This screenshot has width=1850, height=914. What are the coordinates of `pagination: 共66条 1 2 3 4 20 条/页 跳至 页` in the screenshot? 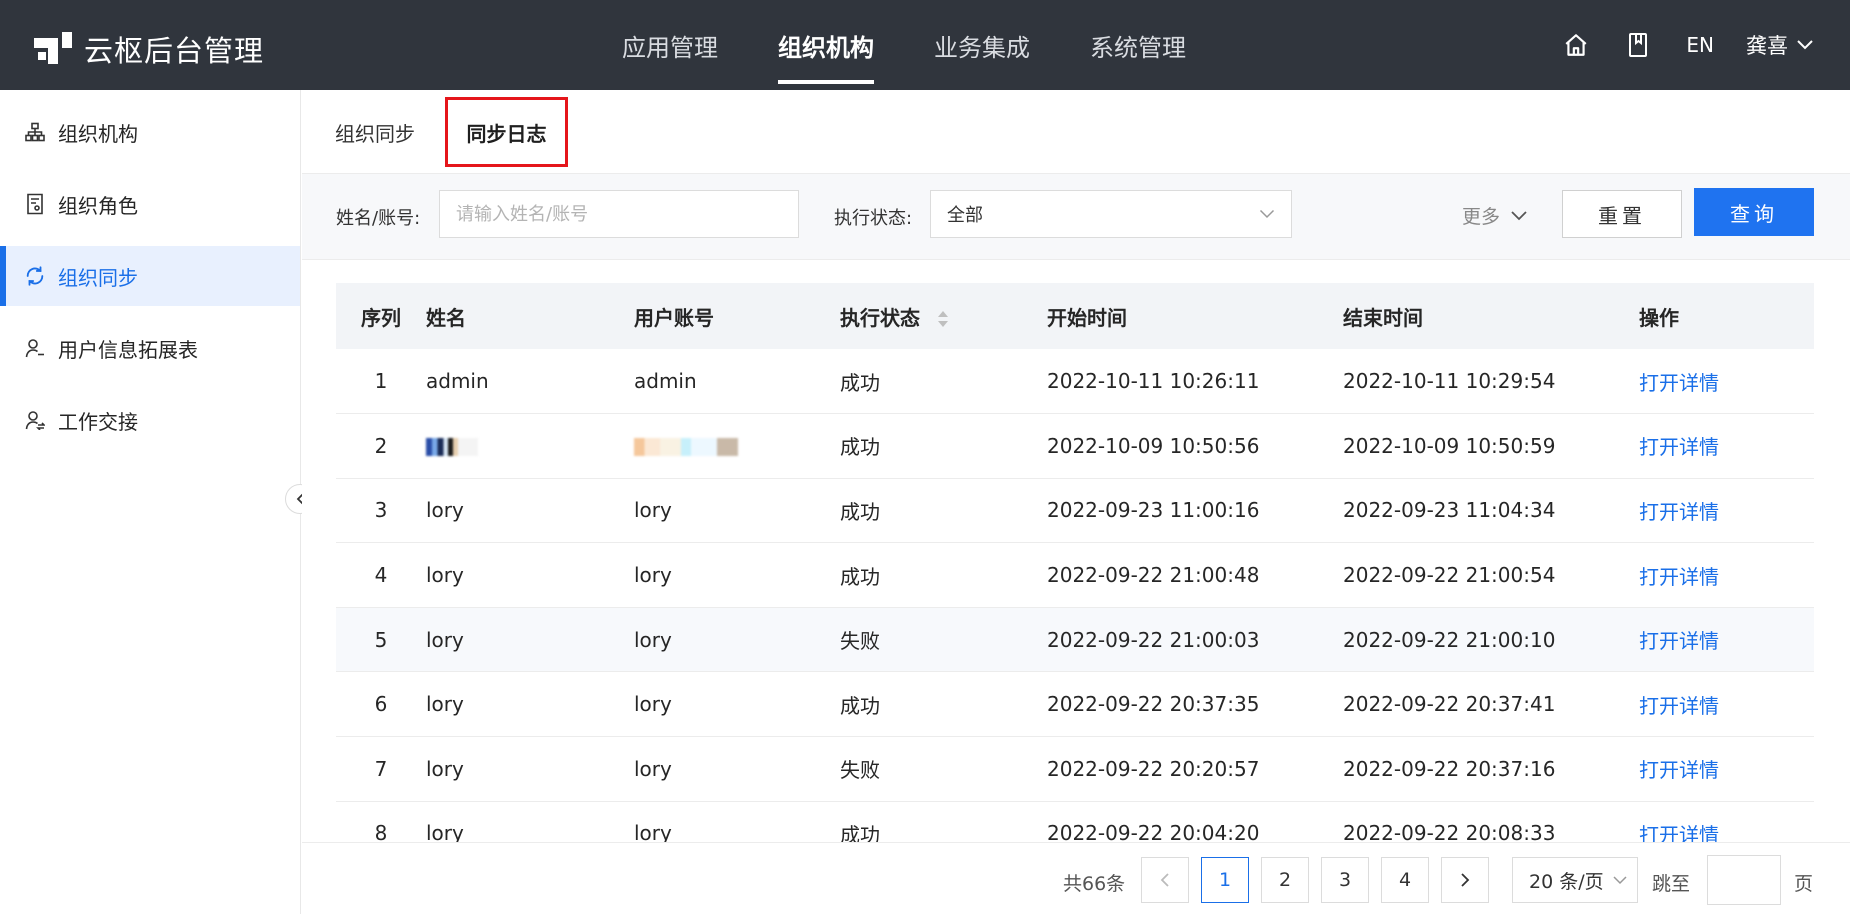 It's located at (1076, 878).